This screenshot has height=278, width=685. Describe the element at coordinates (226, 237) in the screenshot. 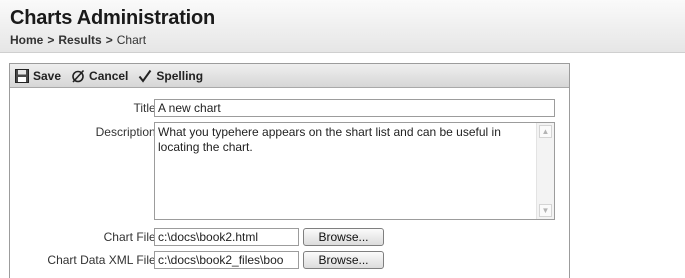

I see `chart-file-input: c:\docs\book2.html` at that location.